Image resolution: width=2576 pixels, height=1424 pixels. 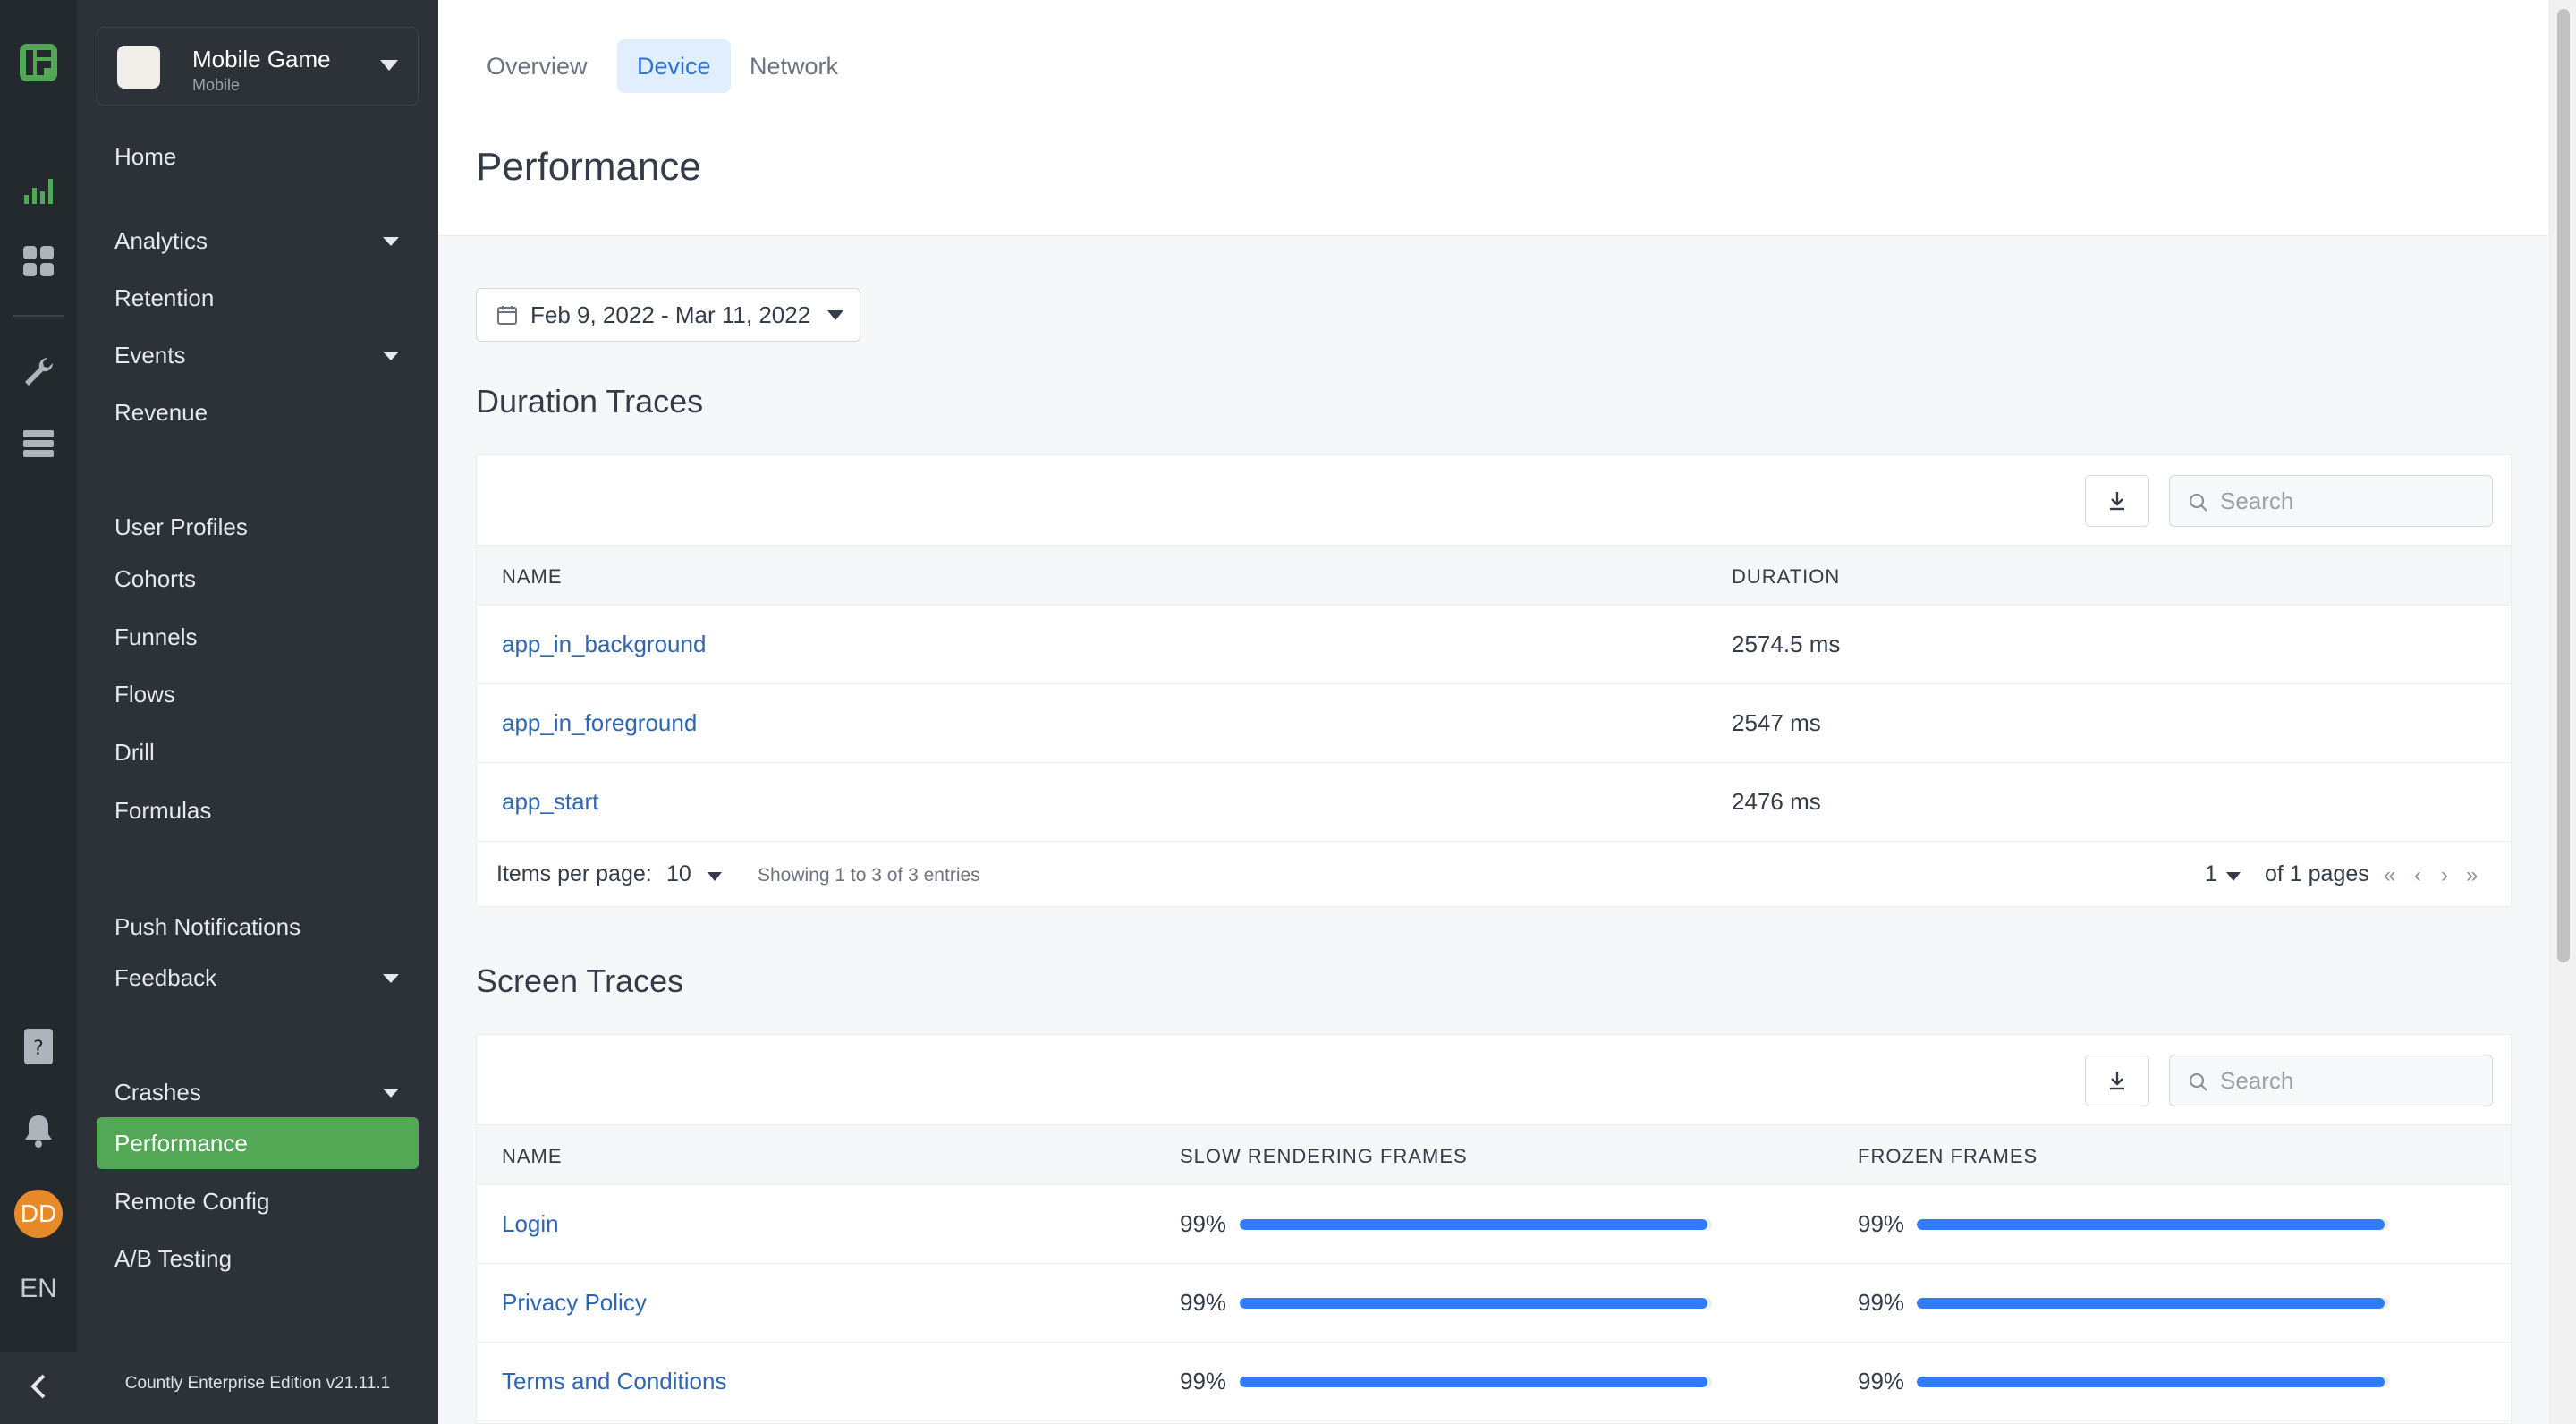 I want to click on sidebar-item-formulas: Formulas, so click(x=258, y=810).